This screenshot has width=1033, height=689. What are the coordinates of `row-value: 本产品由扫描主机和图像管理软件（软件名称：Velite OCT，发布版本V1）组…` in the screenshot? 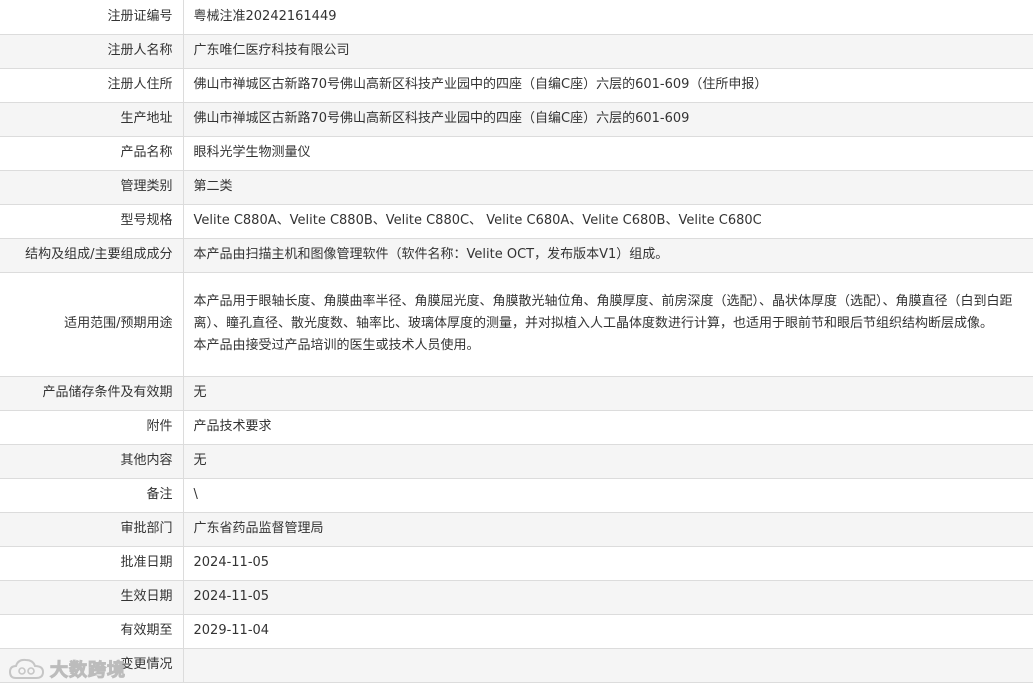 It's located at (608, 255).